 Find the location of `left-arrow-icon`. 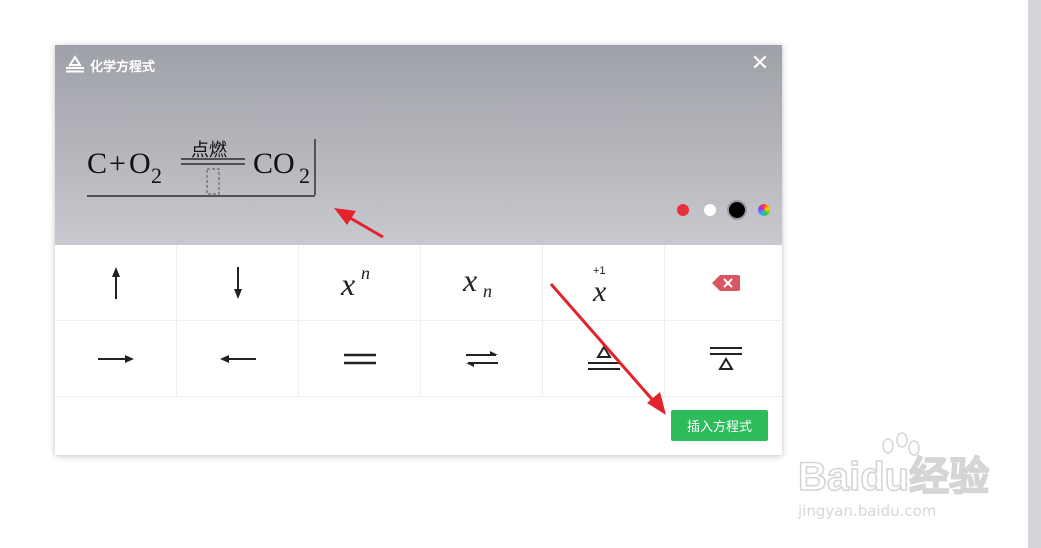

left-arrow-icon is located at coordinates (237, 358).